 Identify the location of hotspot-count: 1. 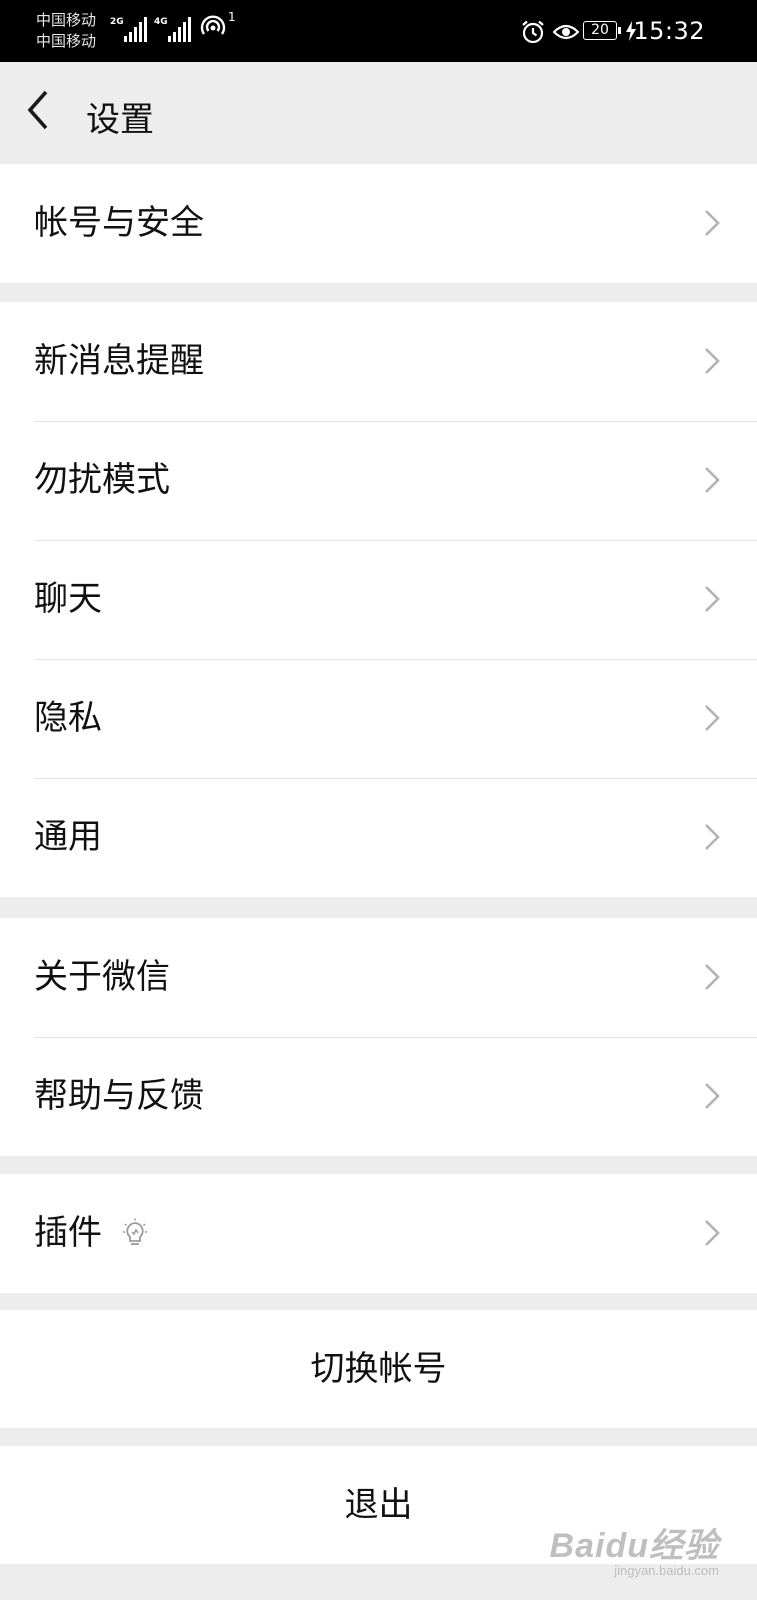
(232, 17).